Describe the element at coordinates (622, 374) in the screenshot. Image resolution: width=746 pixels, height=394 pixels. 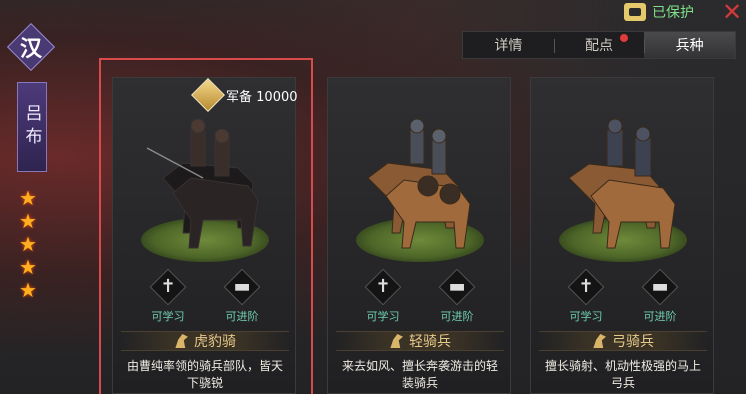
I see `troop-description: 擅长骑射、机动性极强的马上弓兵` at that location.